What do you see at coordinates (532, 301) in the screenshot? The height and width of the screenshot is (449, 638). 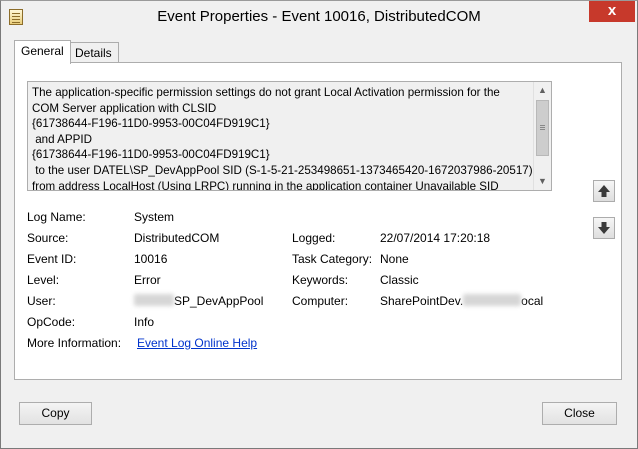 I see `computer-value-suffix: ocal` at bounding box center [532, 301].